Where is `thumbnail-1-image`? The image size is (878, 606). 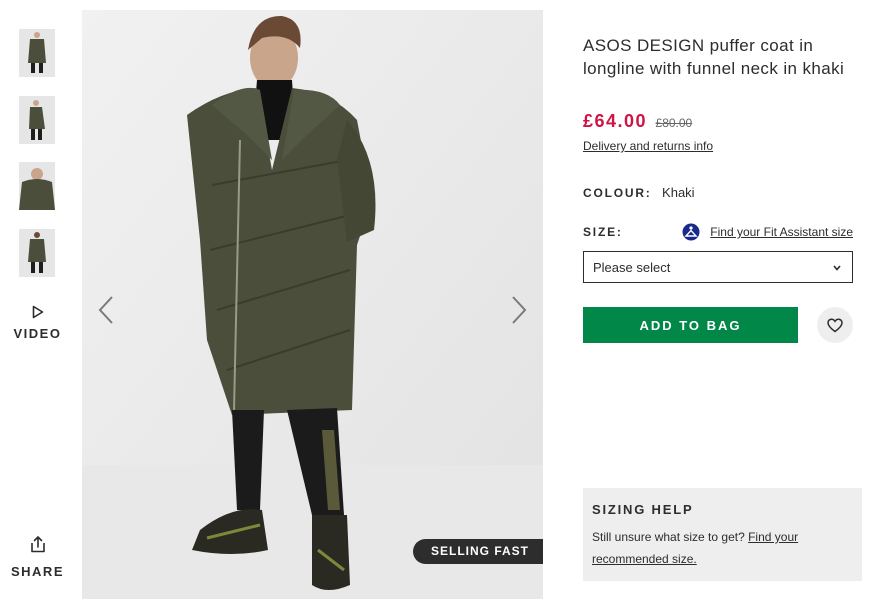 thumbnail-1-image is located at coordinates (37, 53).